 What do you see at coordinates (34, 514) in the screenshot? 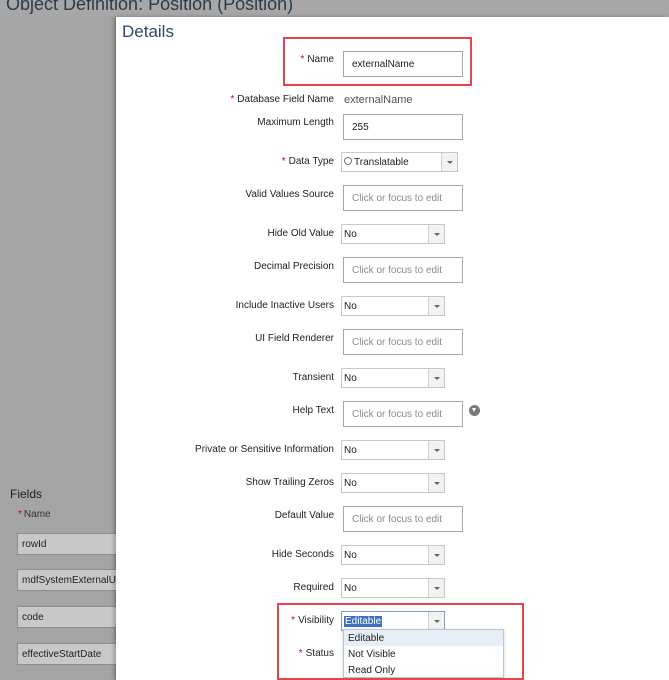
I see `fields-name-column-header: * Name` at bounding box center [34, 514].